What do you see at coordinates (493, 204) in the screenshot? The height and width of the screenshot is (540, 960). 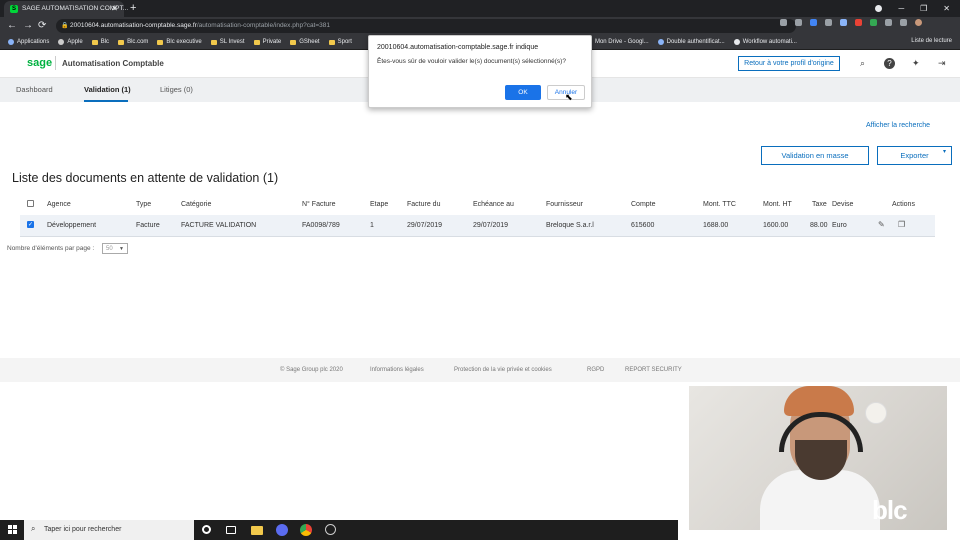 I see `col-echeance: Echéance au` at bounding box center [493, 204].